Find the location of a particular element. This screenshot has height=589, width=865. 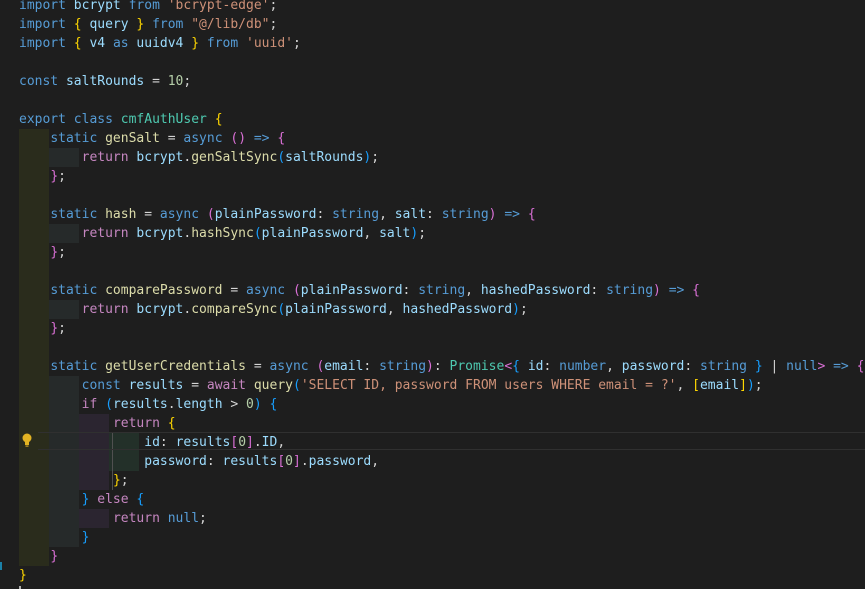

code-line: password: results[0].password, is located at coordinates (199, 461).